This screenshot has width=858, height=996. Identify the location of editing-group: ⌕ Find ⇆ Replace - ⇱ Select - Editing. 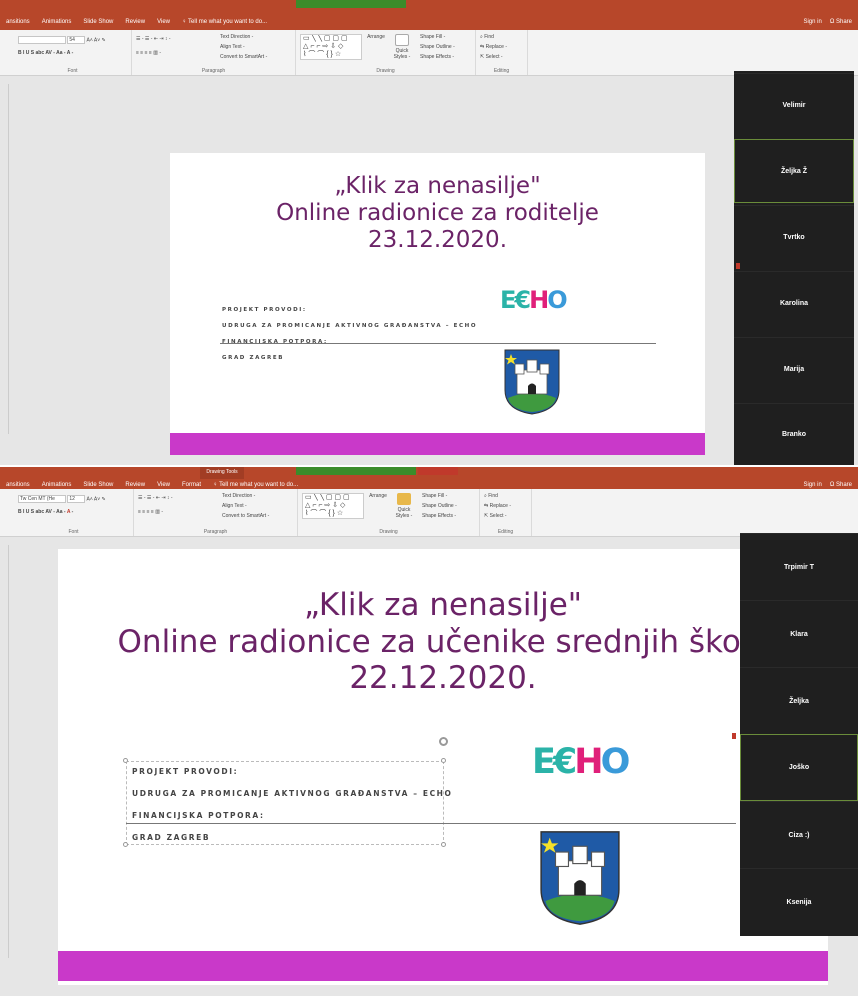
(502, 52).